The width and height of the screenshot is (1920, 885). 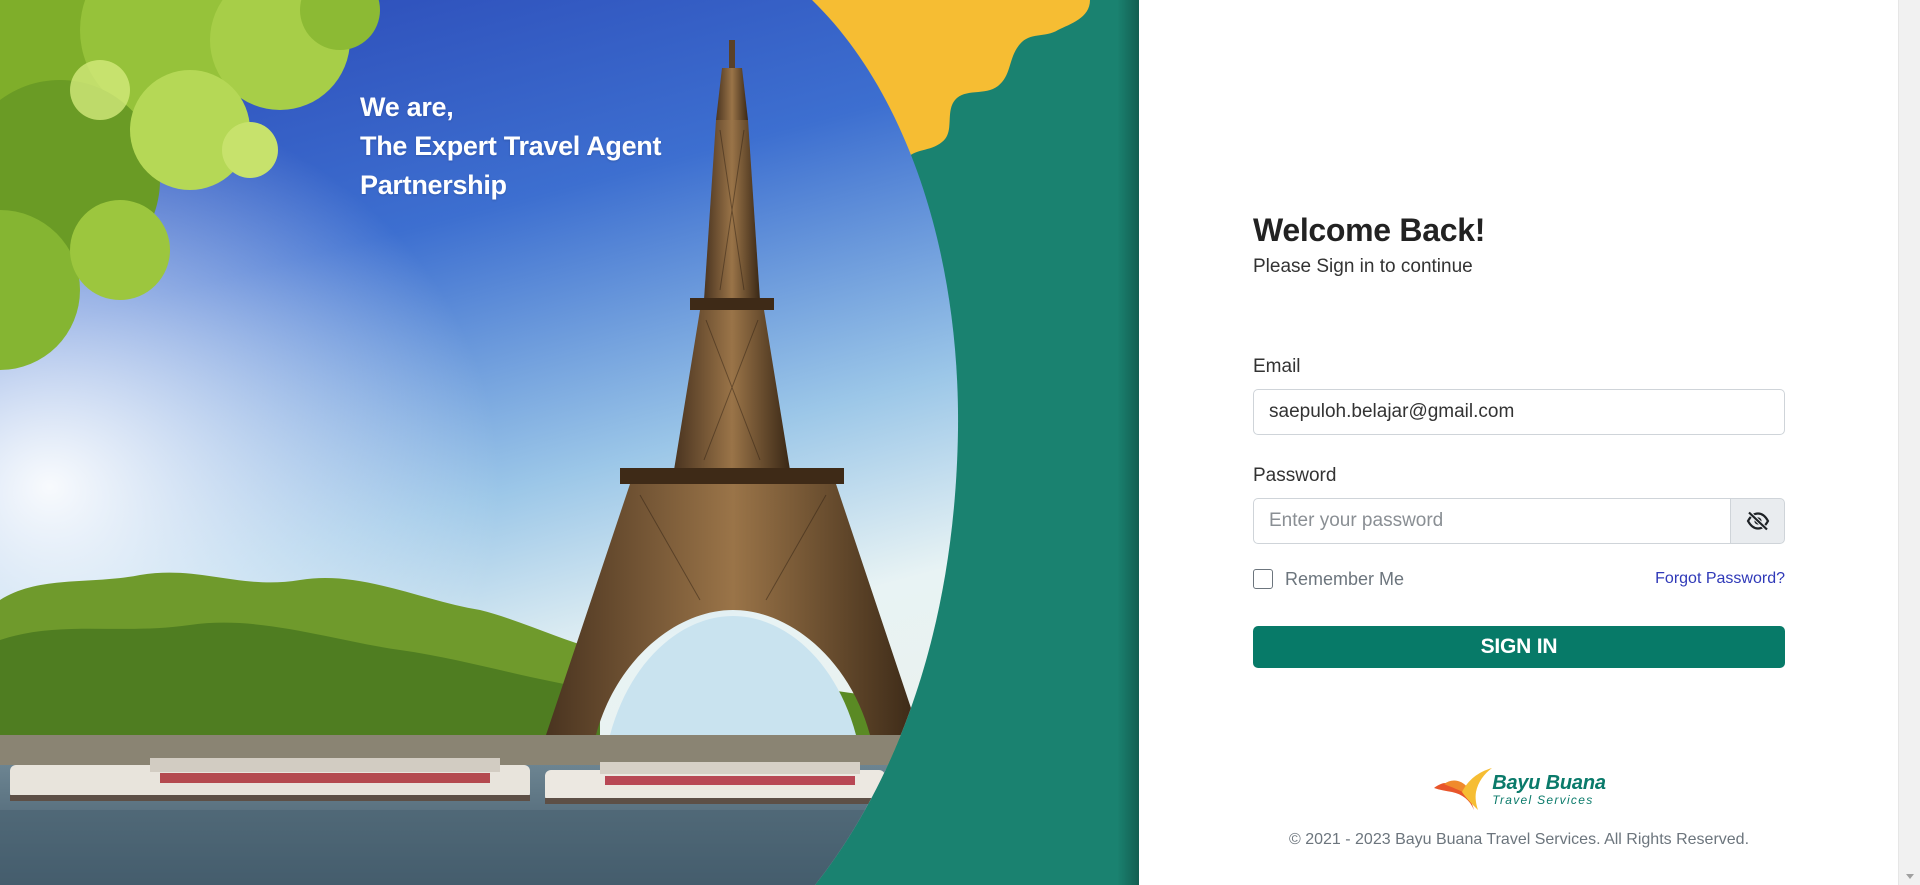 I want to click on password-field, so click(x=1492, y=521).